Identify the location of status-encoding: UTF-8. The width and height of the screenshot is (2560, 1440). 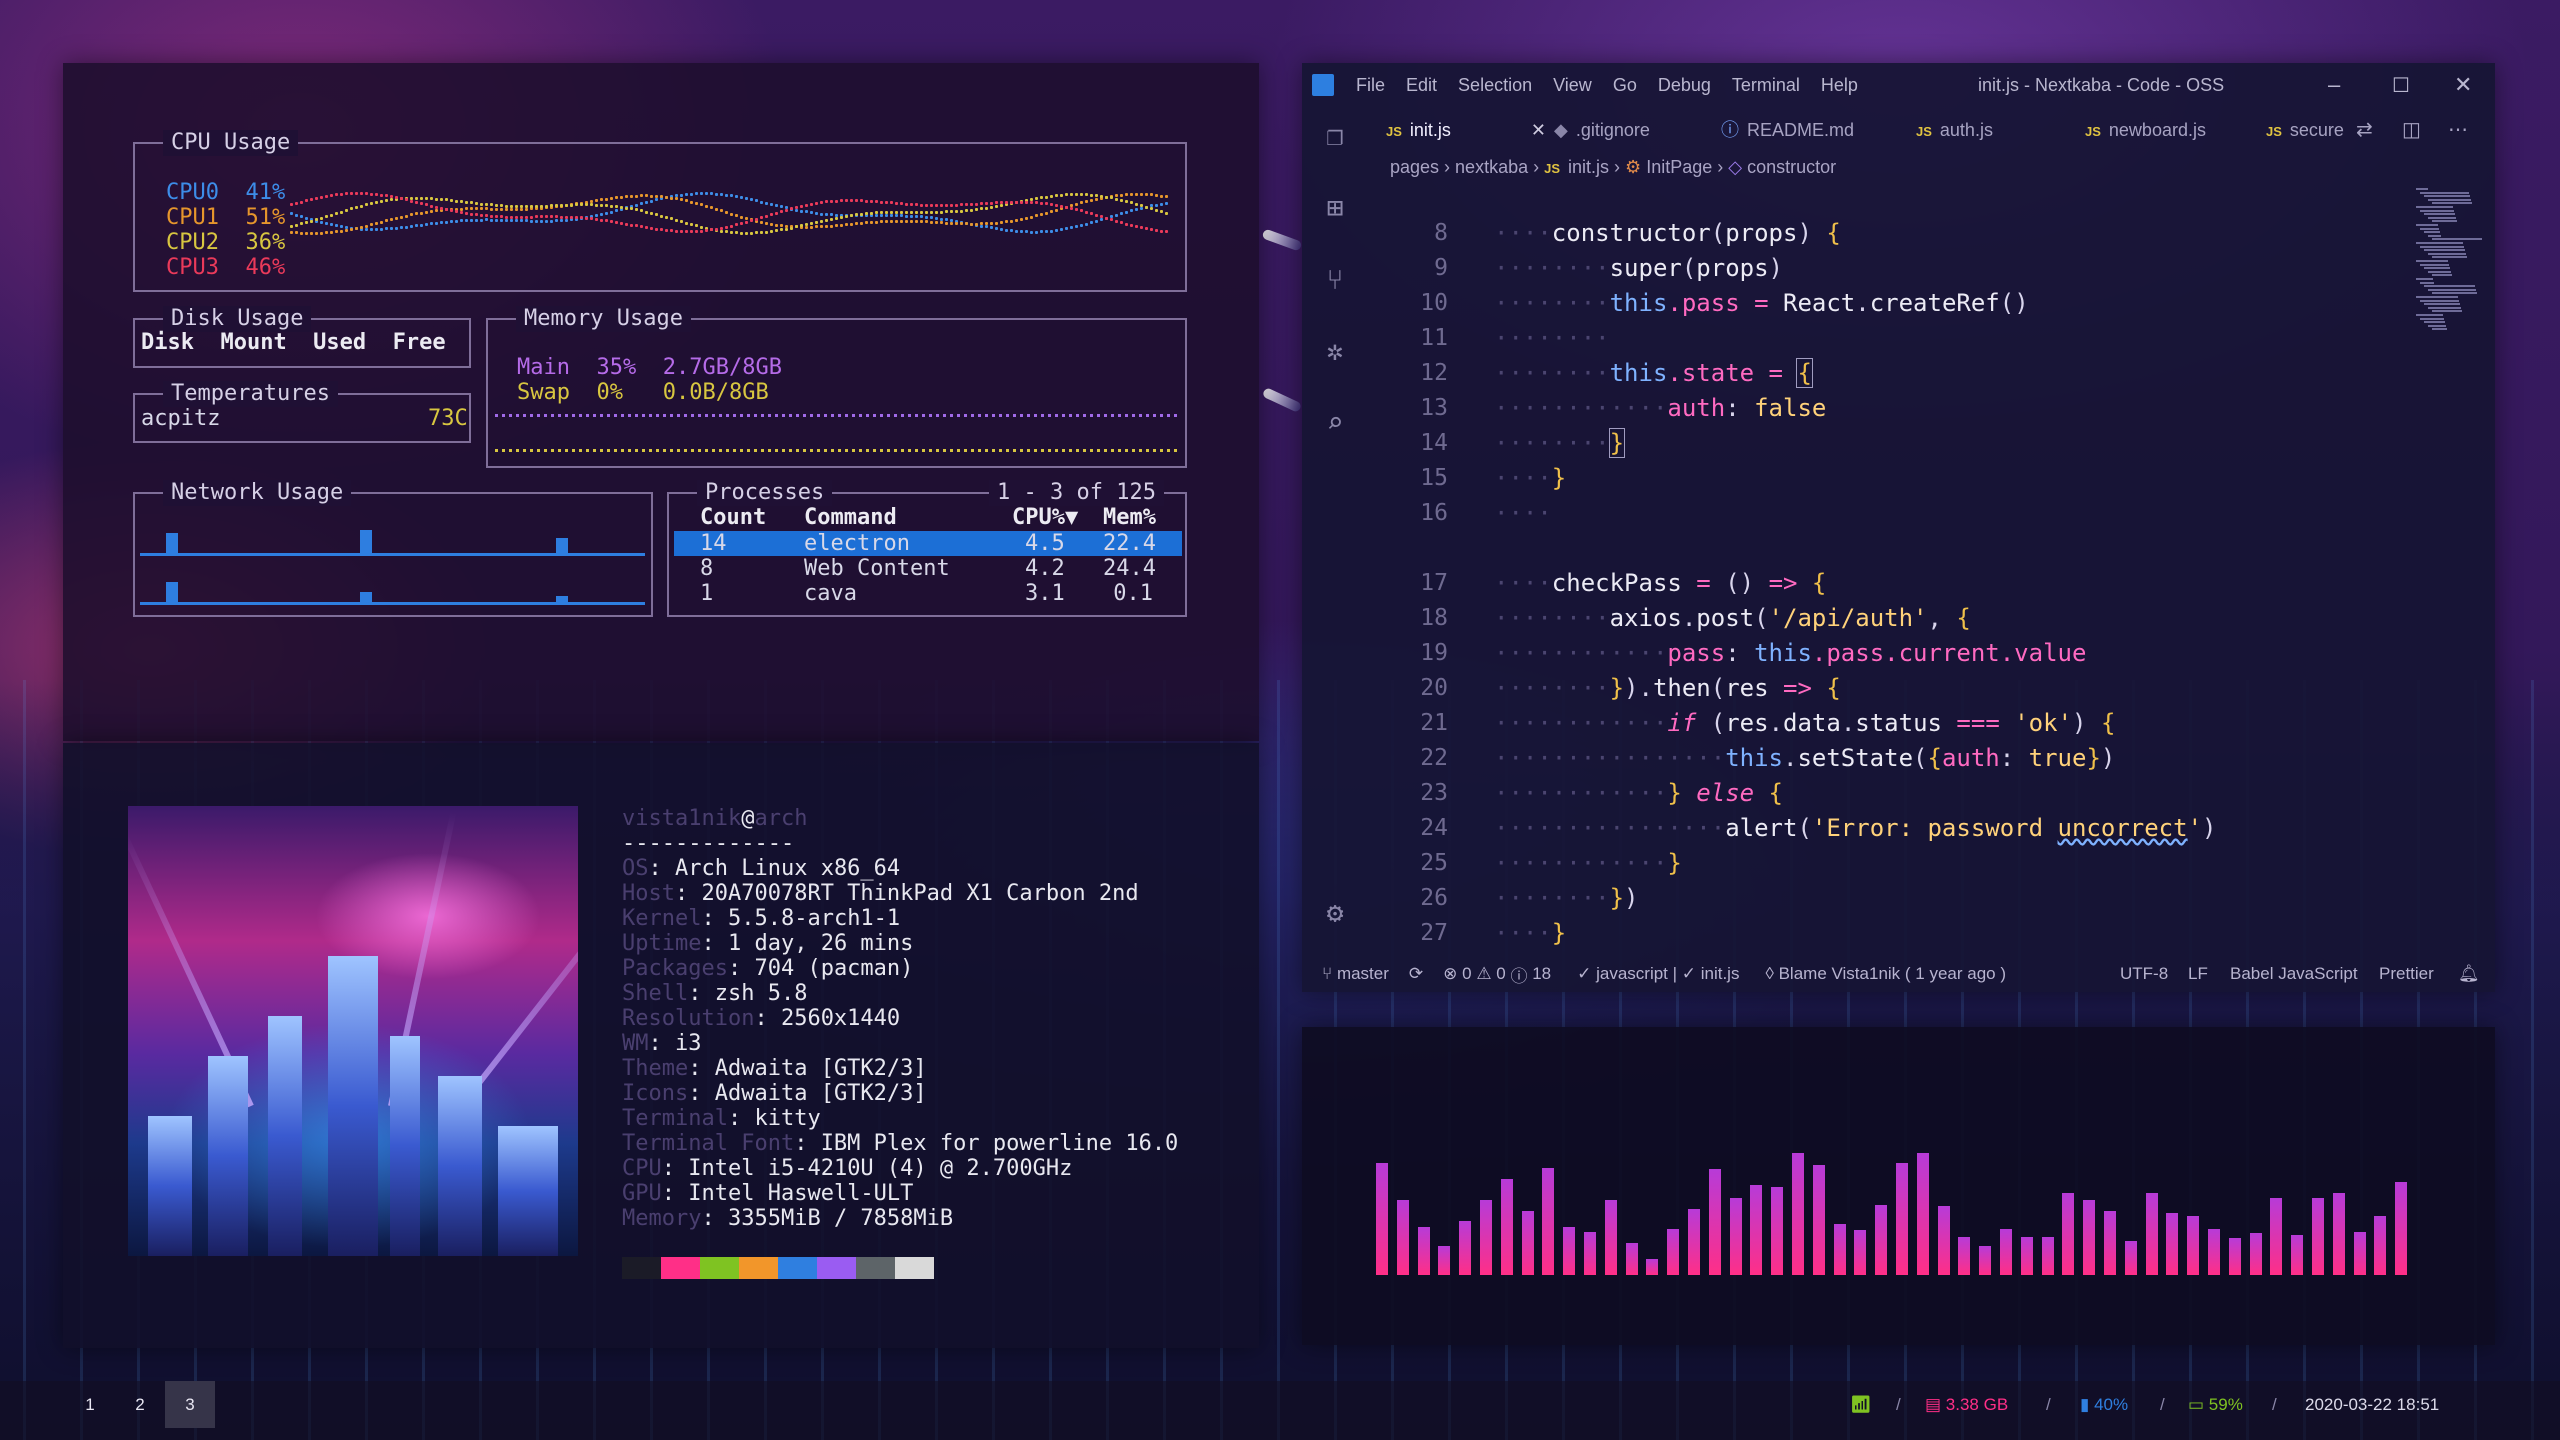
(2144, 974).